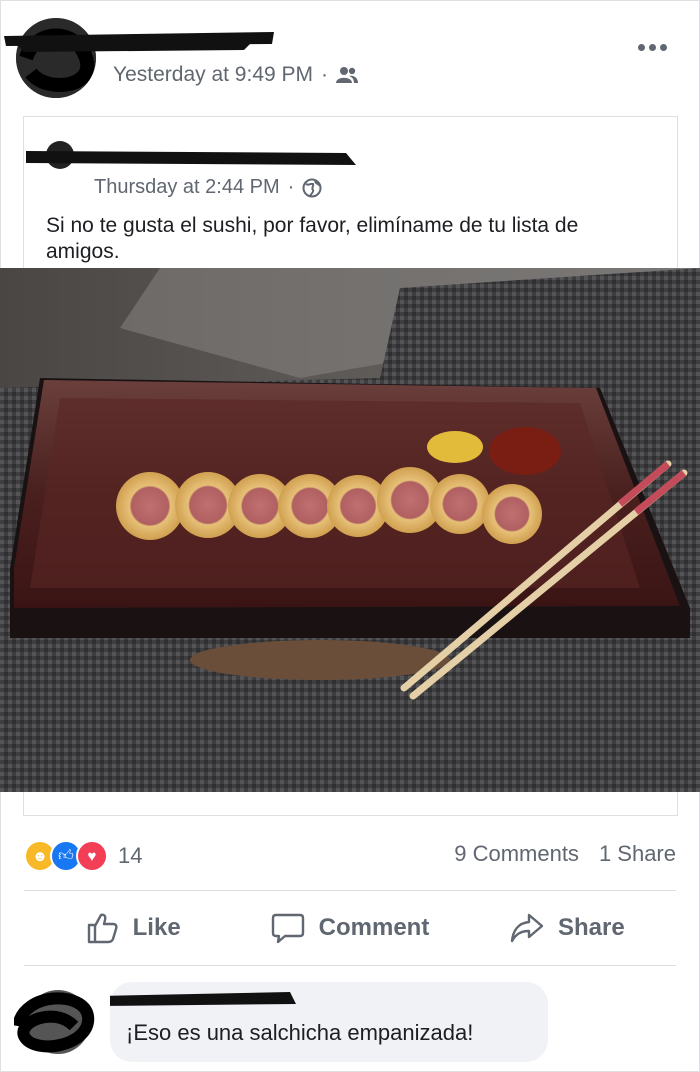  I want to click on commenter-avatar, so click(55, 1020).